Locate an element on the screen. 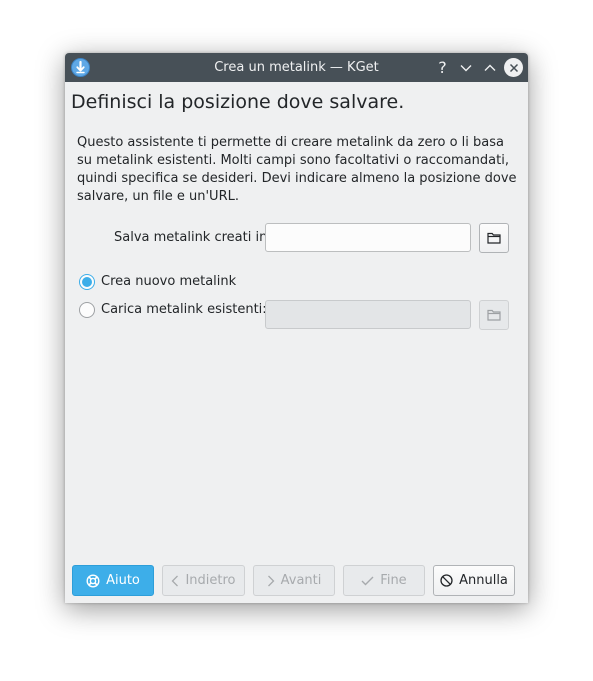  chevron-right-icon is located at coordinates (271, 580).